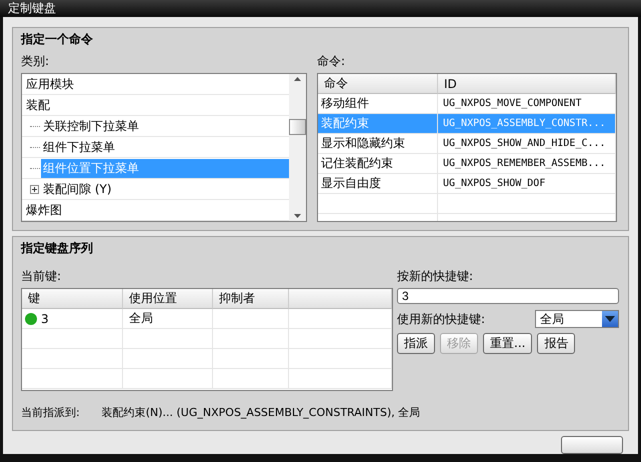 This screenshot has width=641, height=462. Describe the element at coordinates (508, 296) in the screenshot. I see `shortcut-field: 3` at that location.